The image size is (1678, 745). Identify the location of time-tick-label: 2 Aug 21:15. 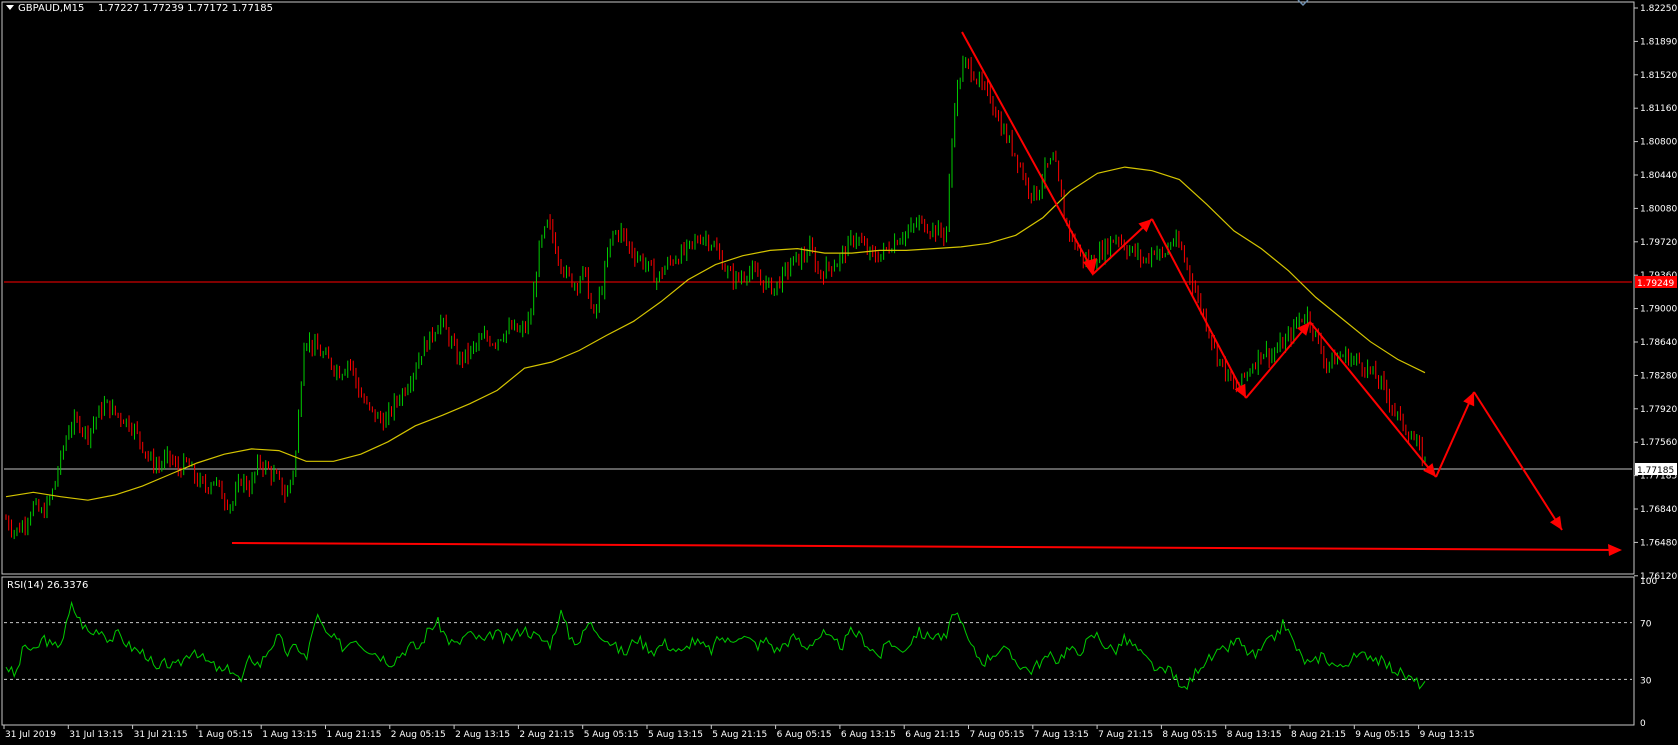
(546, 735).